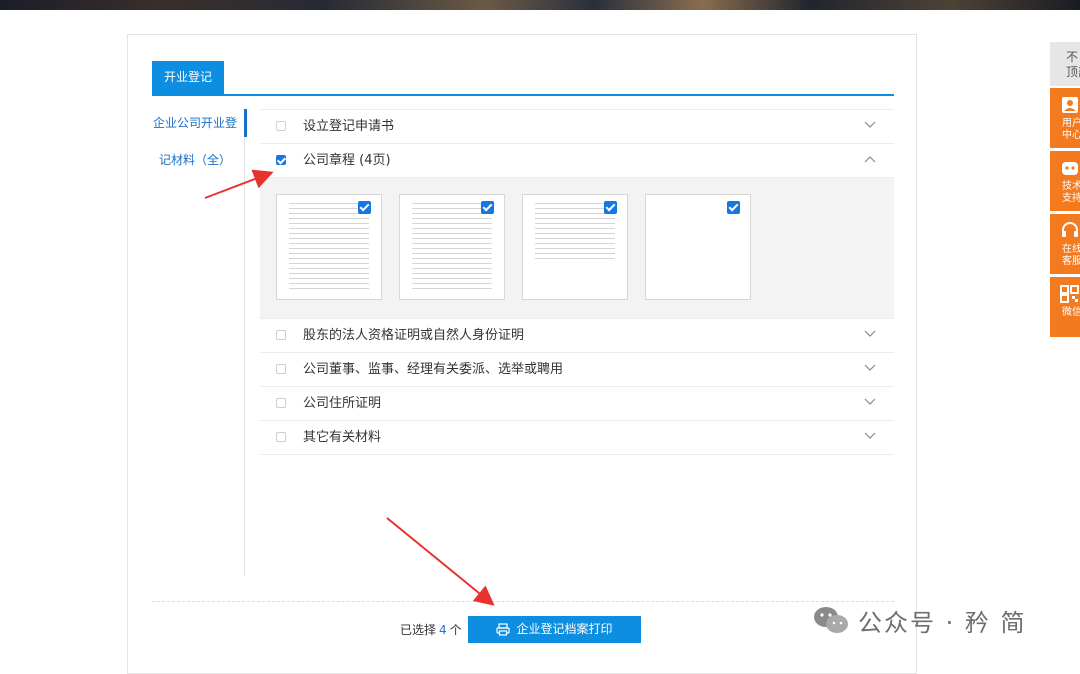 Image resolution: width=1080 pixels, height=674 pixels. Describe the element at coordinates (418, 630) in the screenshot. I see `selected-prefix: 已选择` at that location.